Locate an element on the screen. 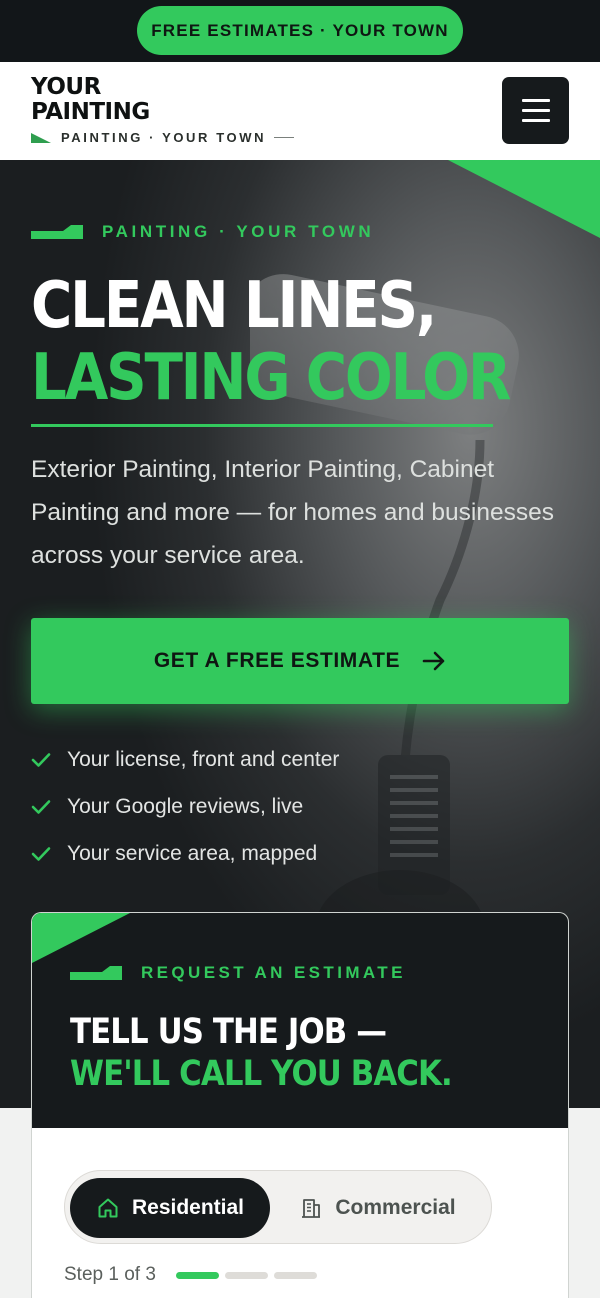  step-progress: Step 1 of 3 is located at coordinates (193, 1275).